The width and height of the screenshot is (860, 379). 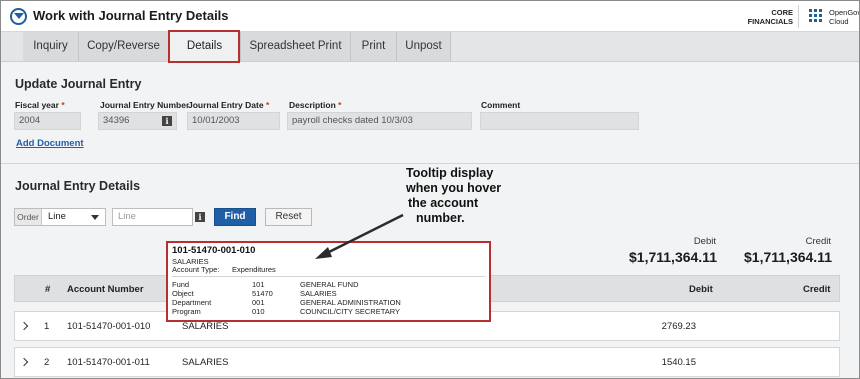 I want to click on je-date-field: 10/01/2003, so click(x=233, y=121).